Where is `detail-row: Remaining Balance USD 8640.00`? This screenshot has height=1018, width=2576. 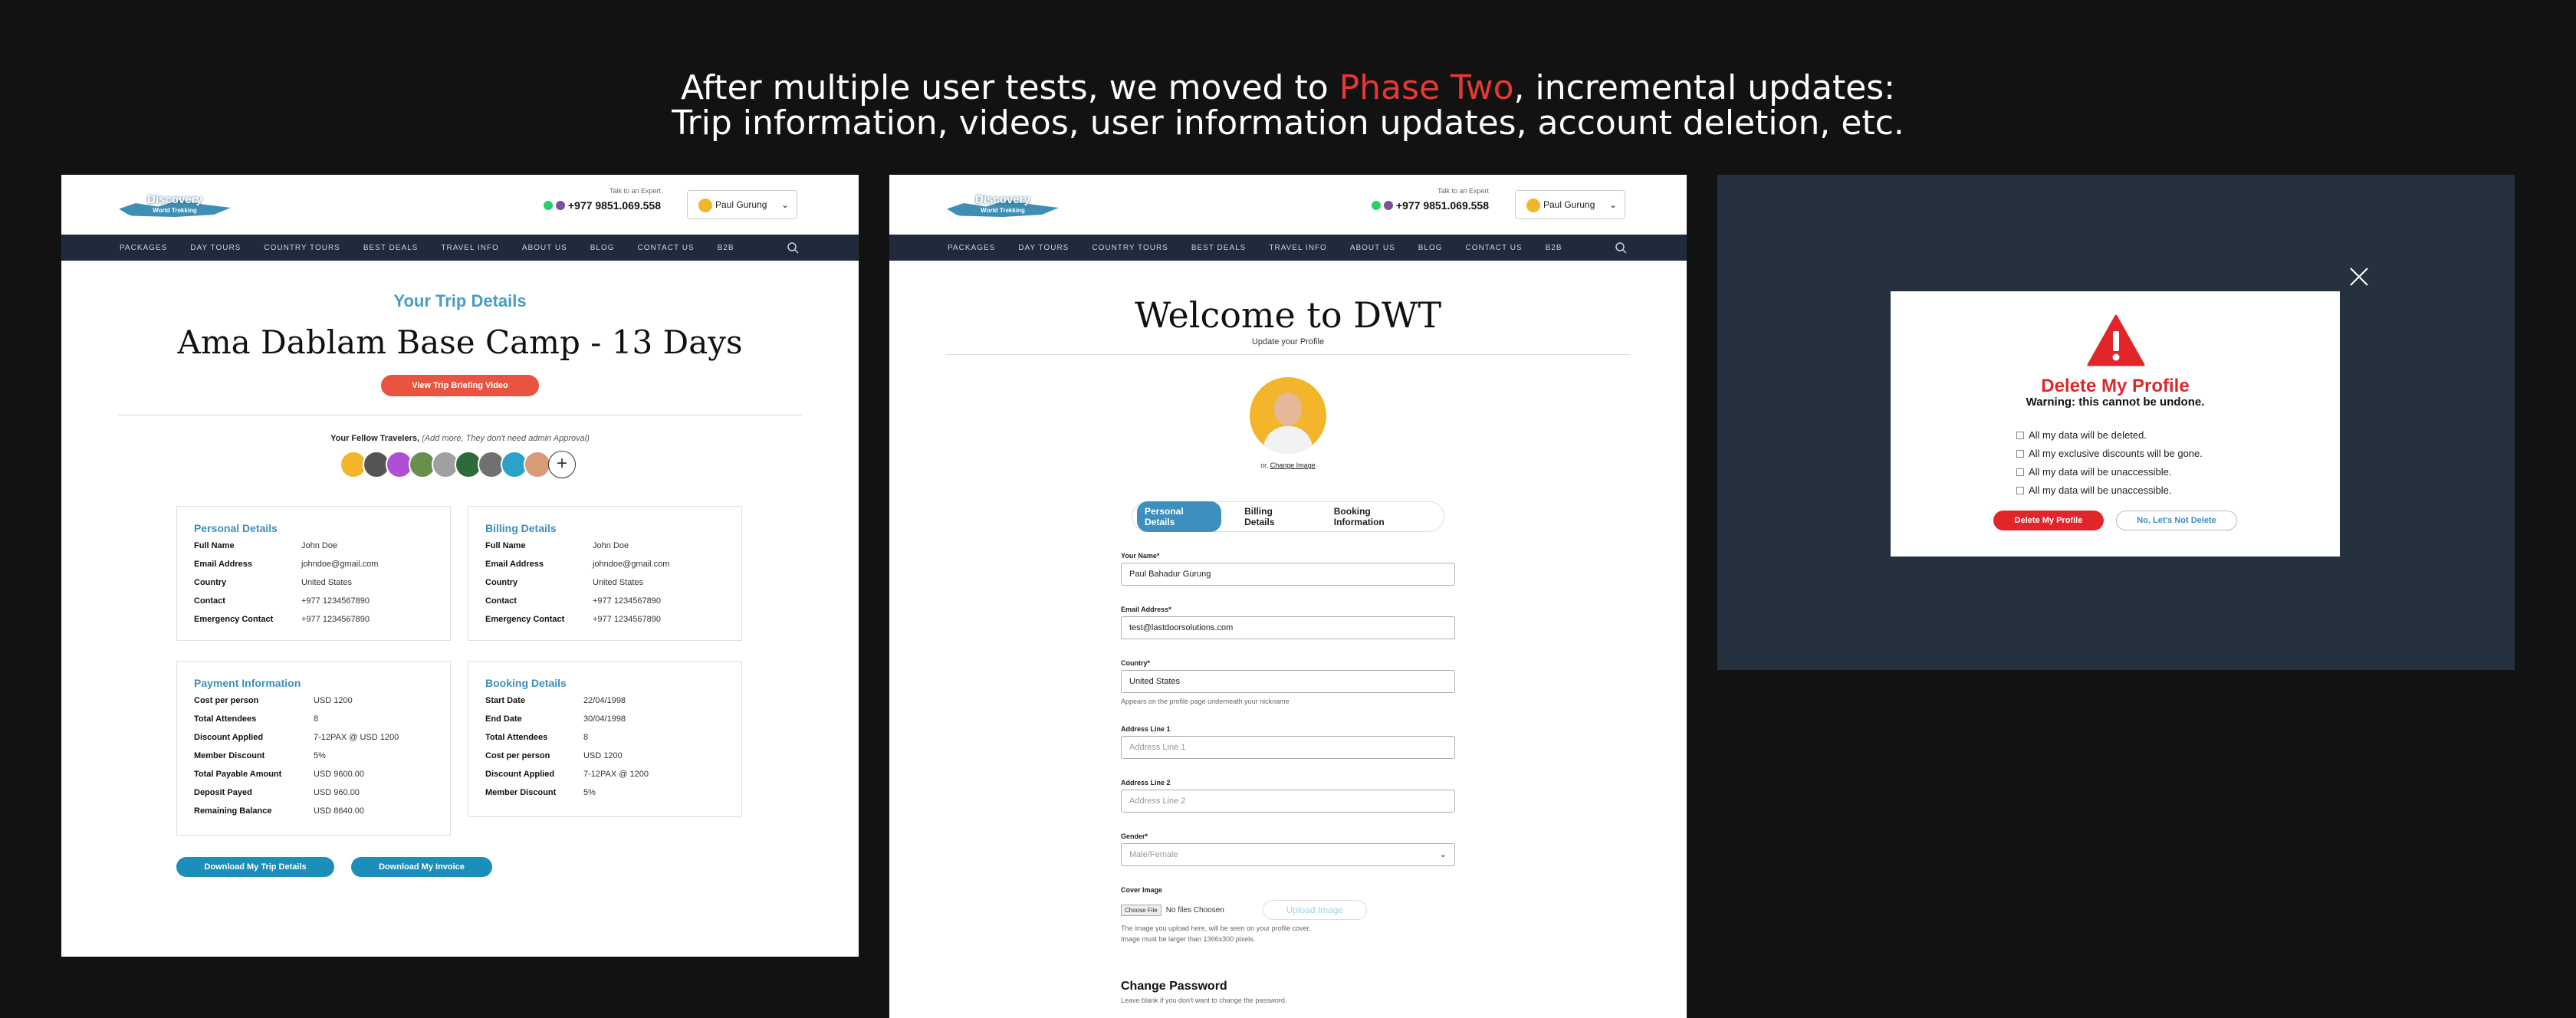 detail-row: Remaining Balance USD 8640.00 is located at coordinates (322, 811).